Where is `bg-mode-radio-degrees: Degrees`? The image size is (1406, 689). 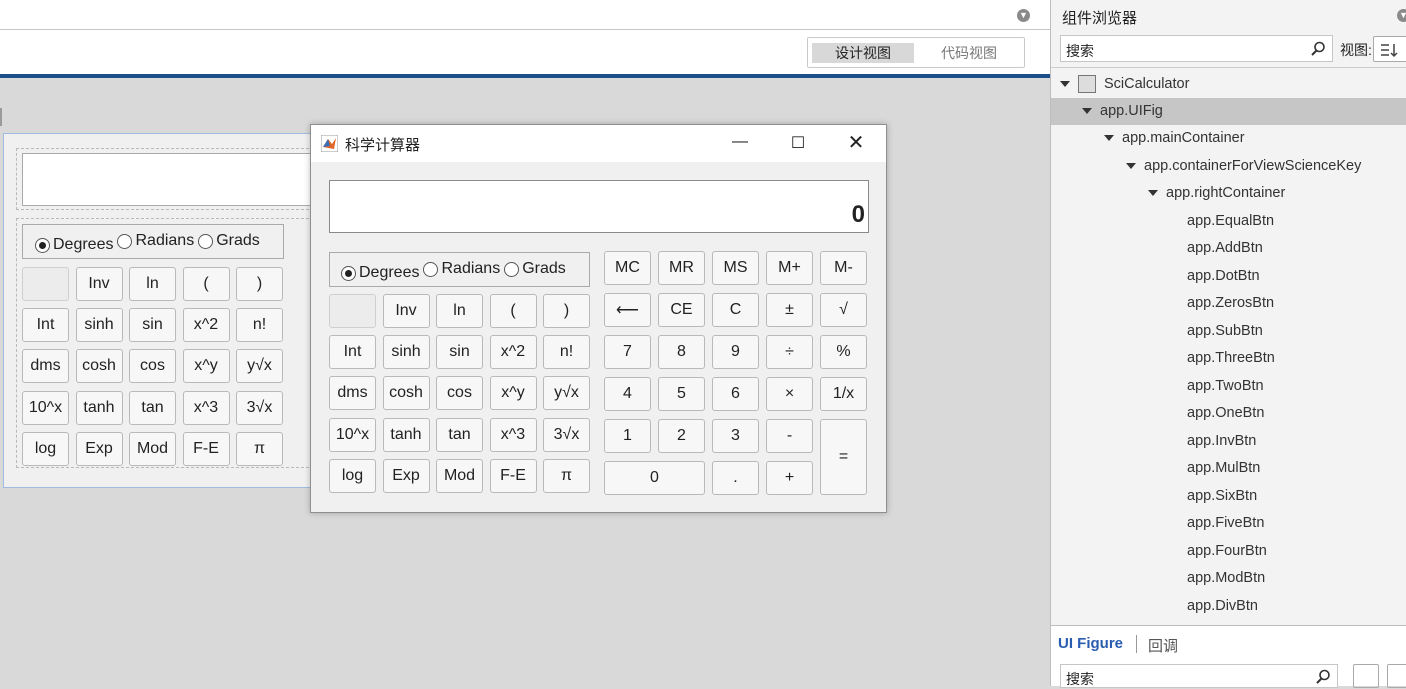 bg-mode-radio-degrees: Degrees is located at coordinates (74, 245).